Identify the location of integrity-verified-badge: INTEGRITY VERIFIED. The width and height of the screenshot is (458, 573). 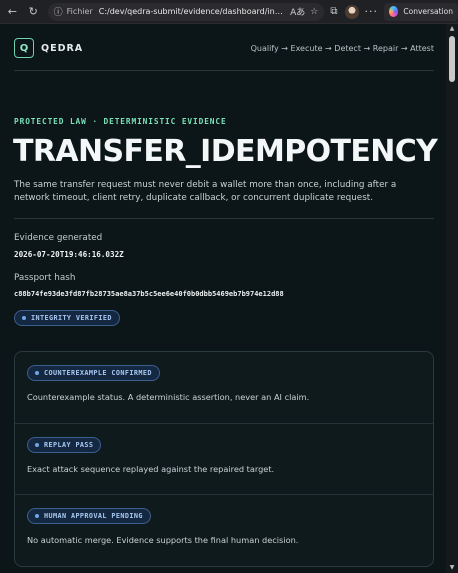
(67, 318).